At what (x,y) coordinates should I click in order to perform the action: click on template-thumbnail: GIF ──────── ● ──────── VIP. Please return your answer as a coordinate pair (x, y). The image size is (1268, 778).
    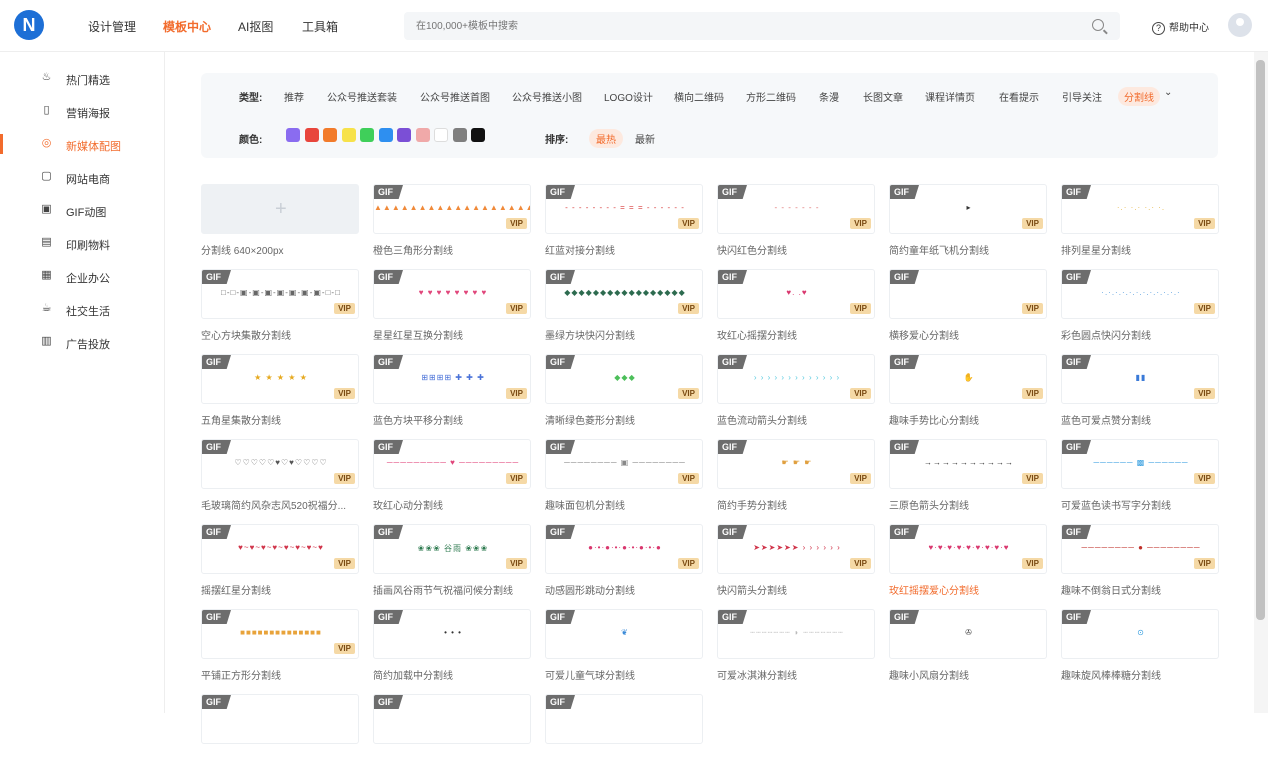
    Looking at the image, I should click on (1140, 549).